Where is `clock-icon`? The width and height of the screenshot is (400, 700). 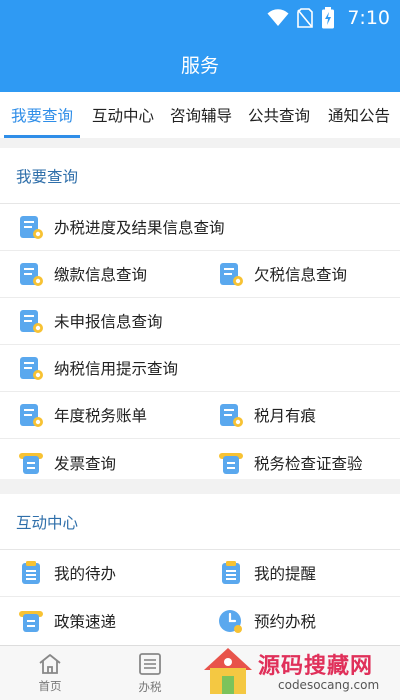
clock-icon is located at coordinates (230, 621).